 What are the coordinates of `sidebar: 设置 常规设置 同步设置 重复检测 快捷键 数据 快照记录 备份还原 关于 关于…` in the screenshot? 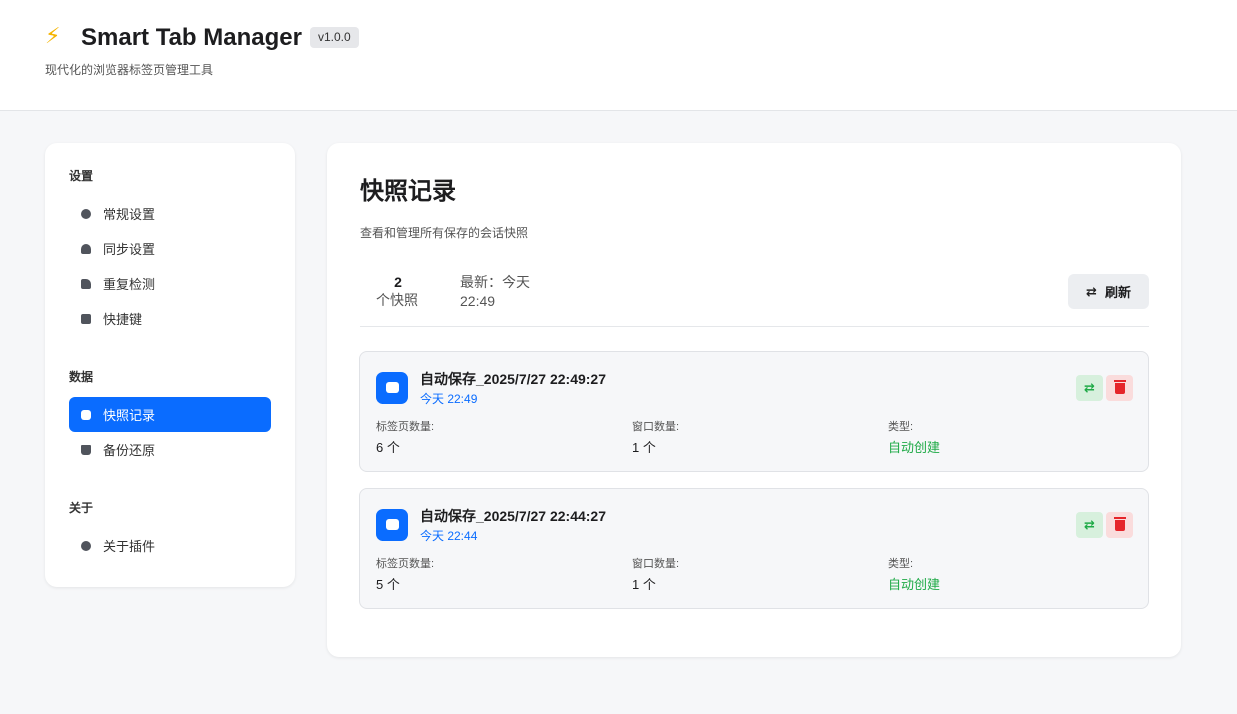 It's located at (170, 365).